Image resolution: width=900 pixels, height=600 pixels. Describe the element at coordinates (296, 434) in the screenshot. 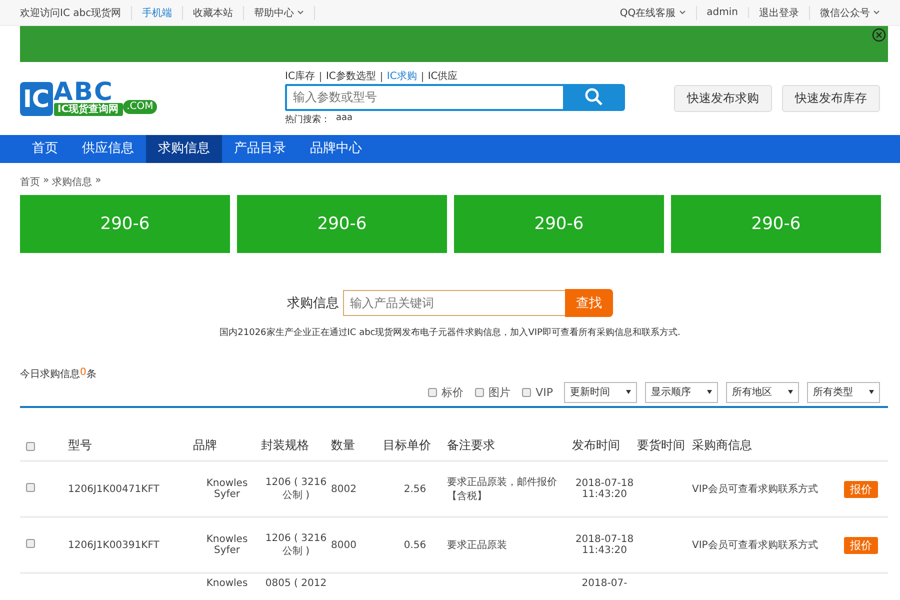

I see `column-header: 封装规格` at that location.